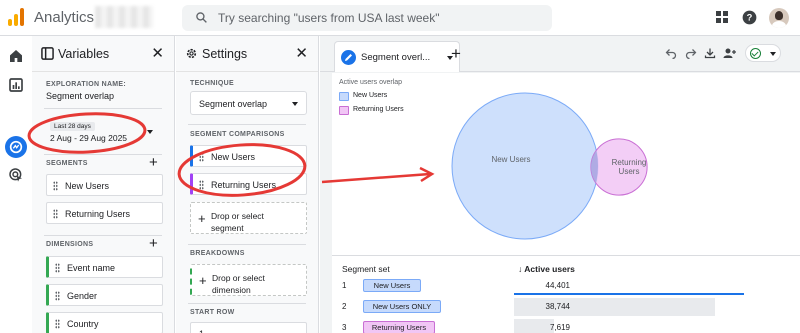  I want to click on dimension-label: Gender, so click(82, 296).